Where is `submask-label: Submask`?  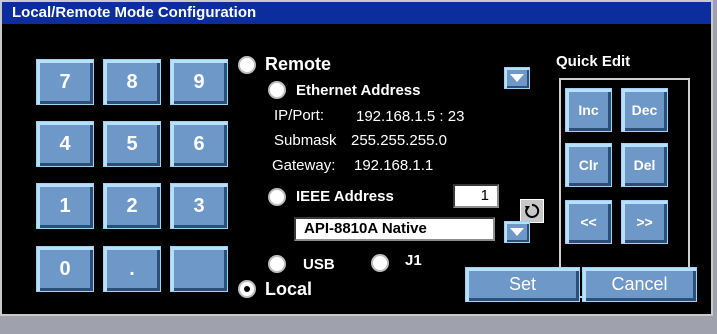 submask-label: Submask is located at coordinates (305, 140).